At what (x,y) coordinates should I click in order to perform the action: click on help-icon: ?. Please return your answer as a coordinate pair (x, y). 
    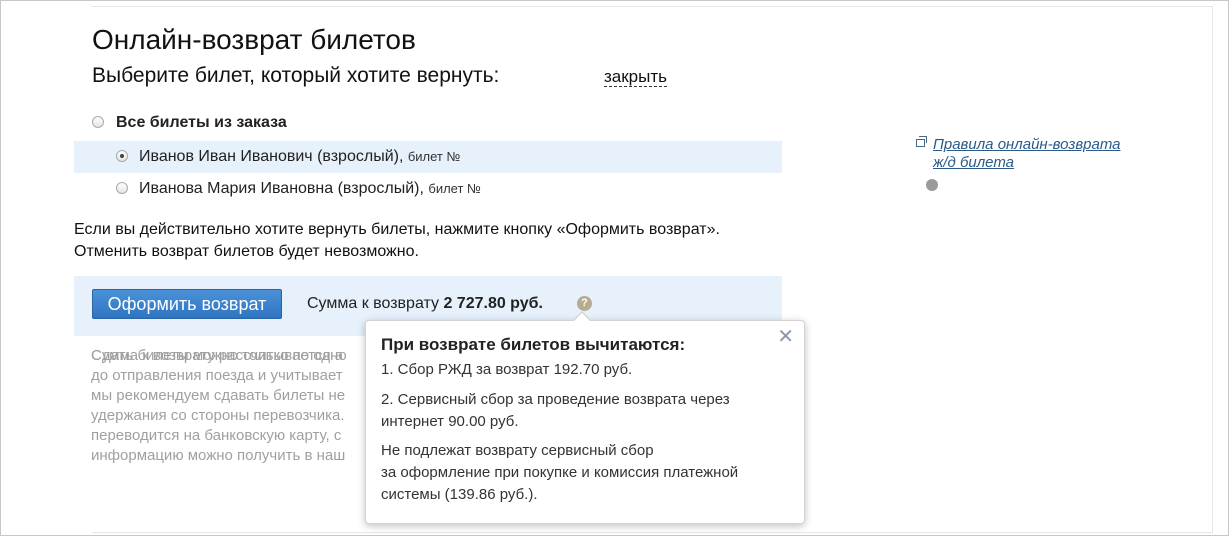
    Looking at the image, I should click on (584, 303).